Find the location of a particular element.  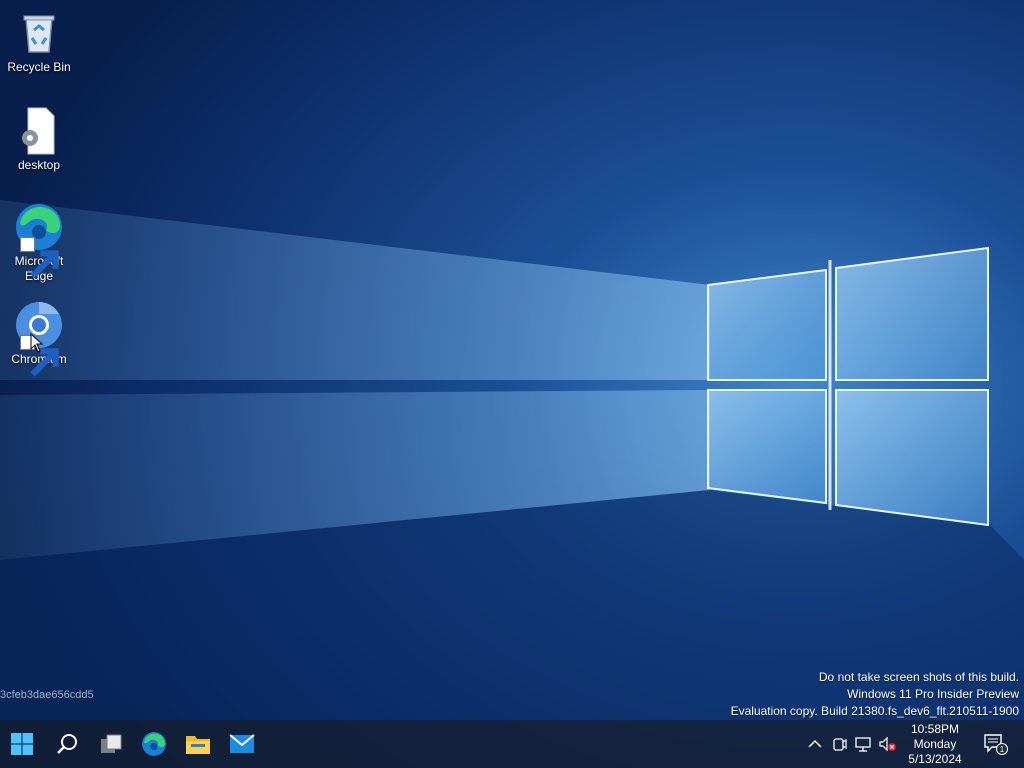

watermark-line: Do not take screen shots of this build. is located at coordinates (918, 677).